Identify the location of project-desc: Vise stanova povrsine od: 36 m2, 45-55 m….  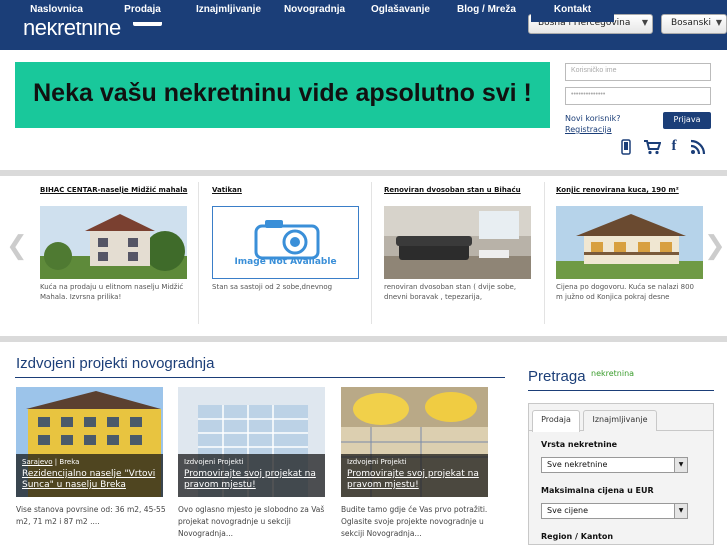
(91, 515).